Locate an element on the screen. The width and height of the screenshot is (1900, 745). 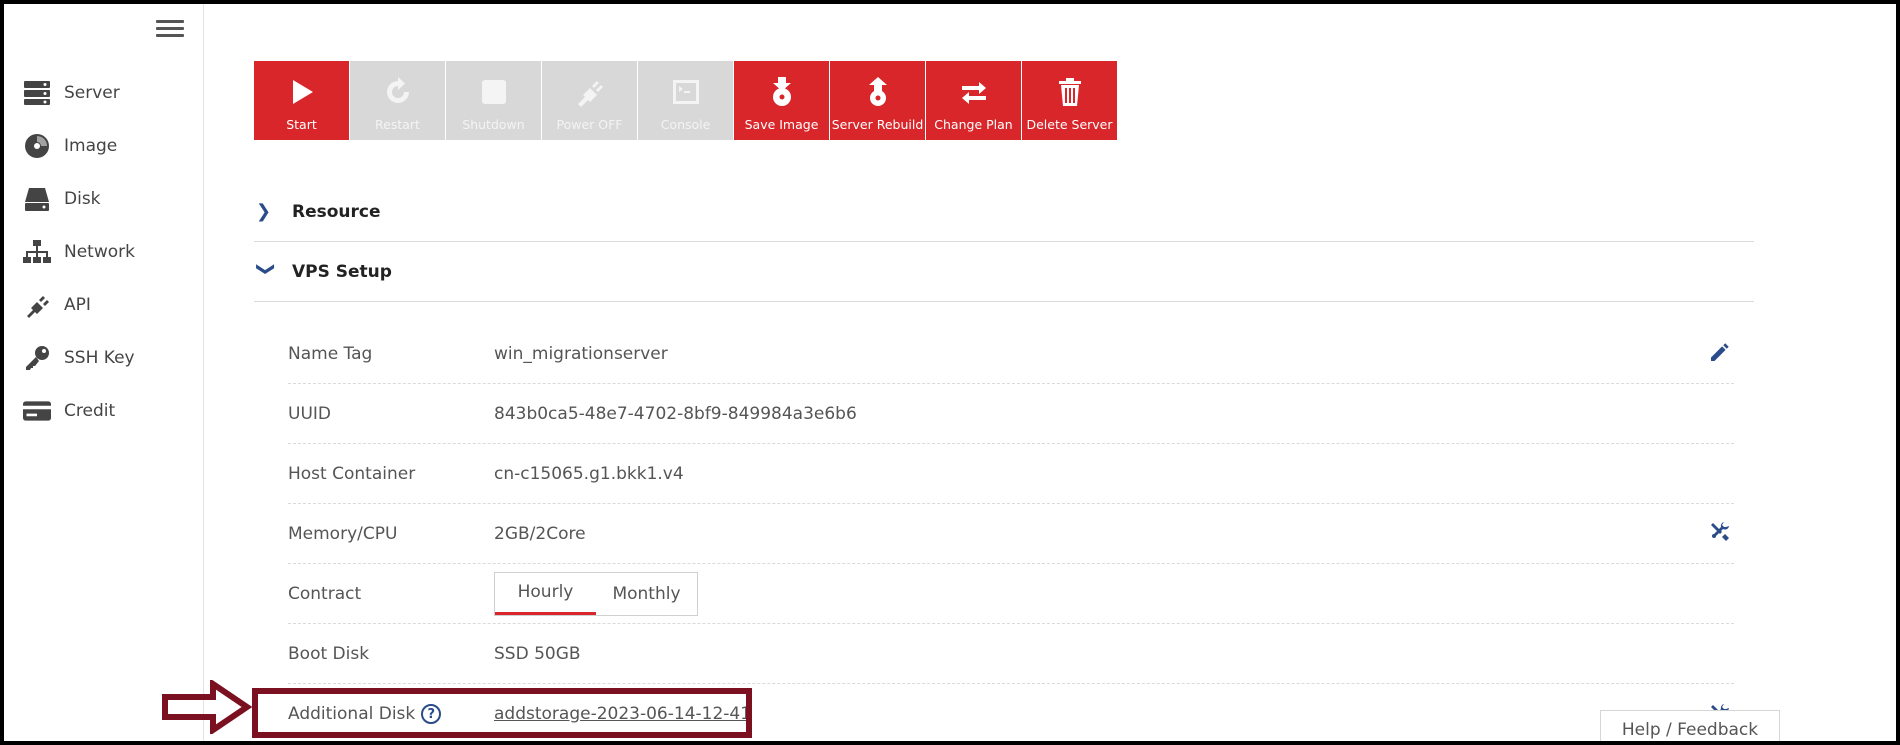
start-button: Start is located at coordinates (301, 100).